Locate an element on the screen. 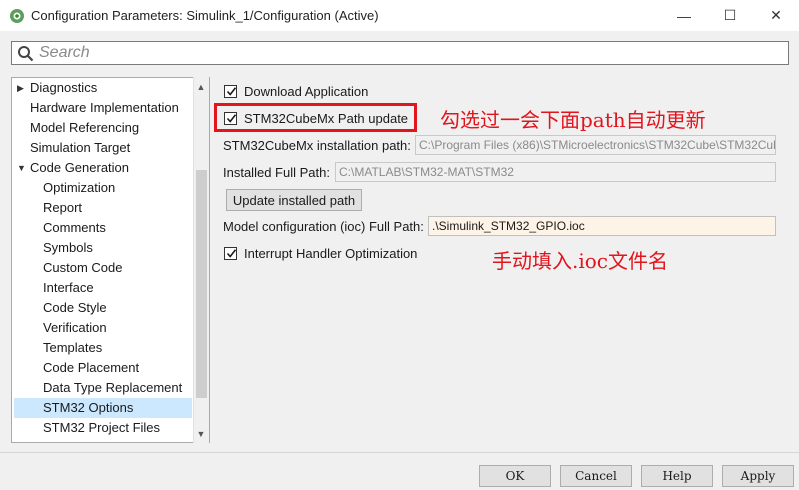 This screenshot has height=490, width=799. tree-item: Verification is located at coordinates (75, 328).